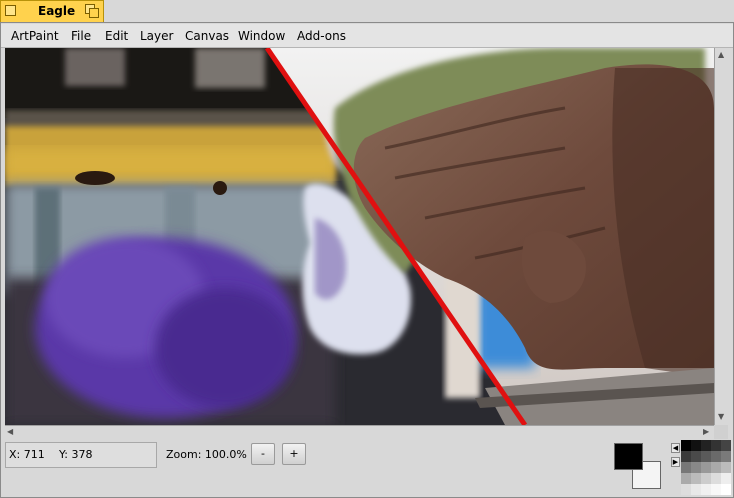 This screenshot has width=734, height=498. I want to click on foreground-color-swatch, so click(628, 456).